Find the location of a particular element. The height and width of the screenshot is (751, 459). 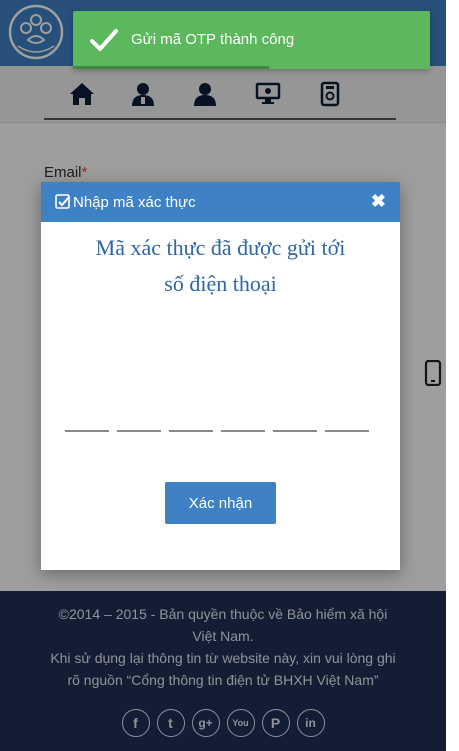

close-button: ✖ is located at coordinates (378, 201).